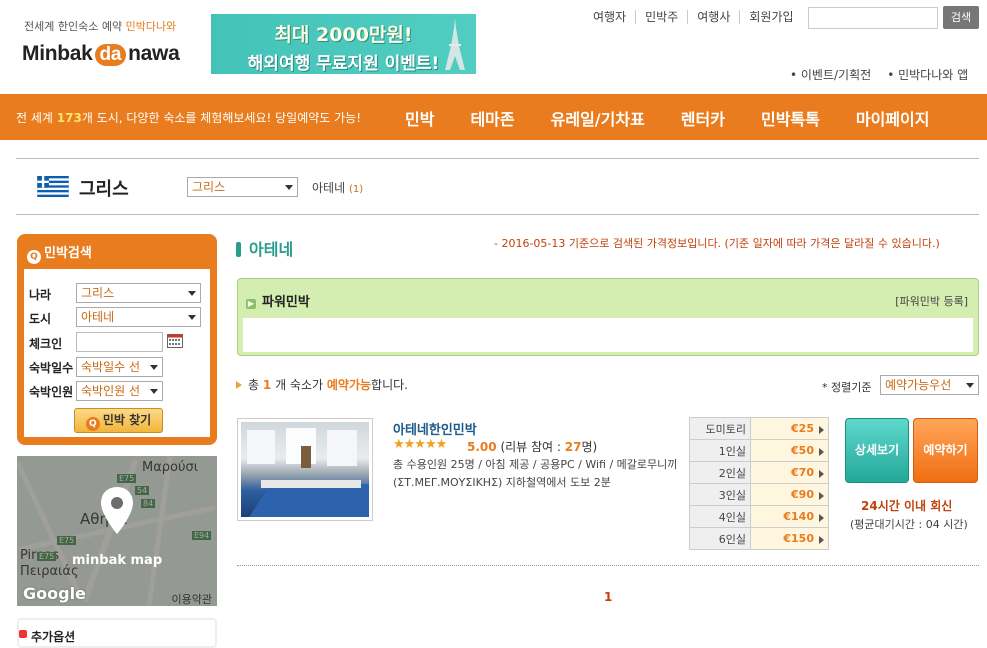 The height and width of the screenshot is (648, 987). Describe the element at coordinates (609, 17) in the screenshot. I see `link-traveler: 여행자` at that location.